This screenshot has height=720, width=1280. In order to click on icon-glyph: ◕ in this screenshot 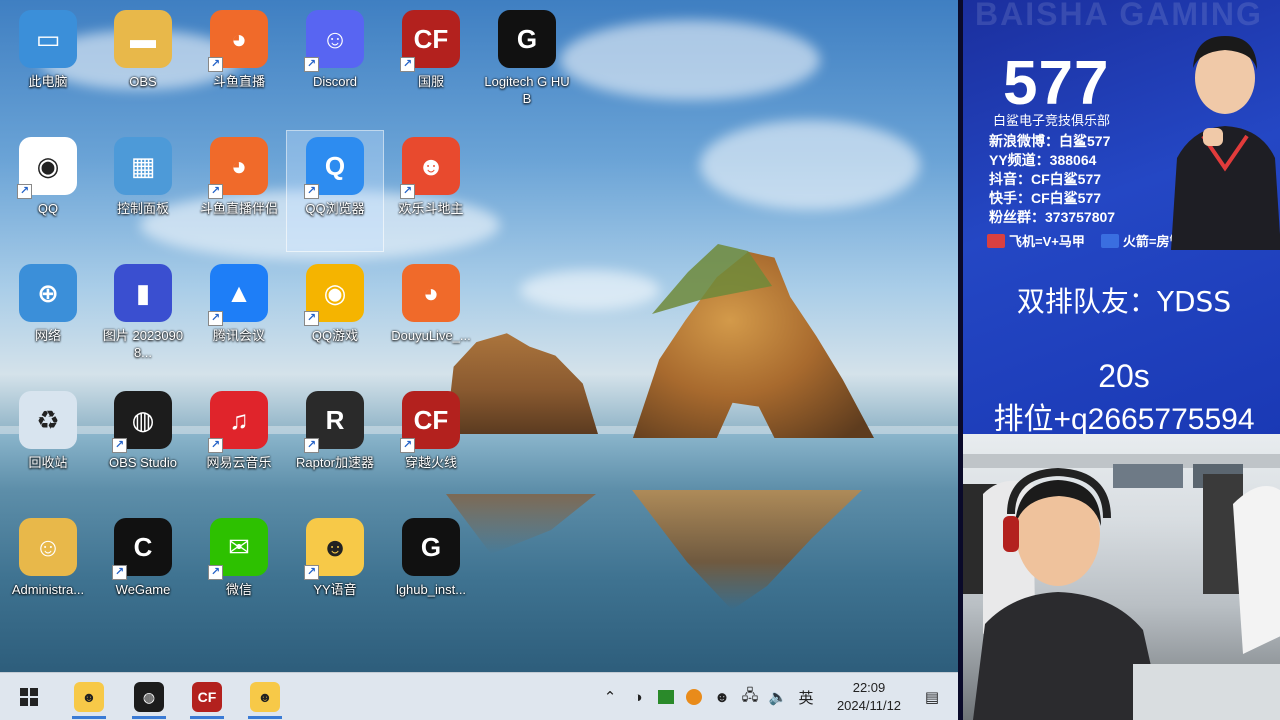, I will do `click(239, 166)`.